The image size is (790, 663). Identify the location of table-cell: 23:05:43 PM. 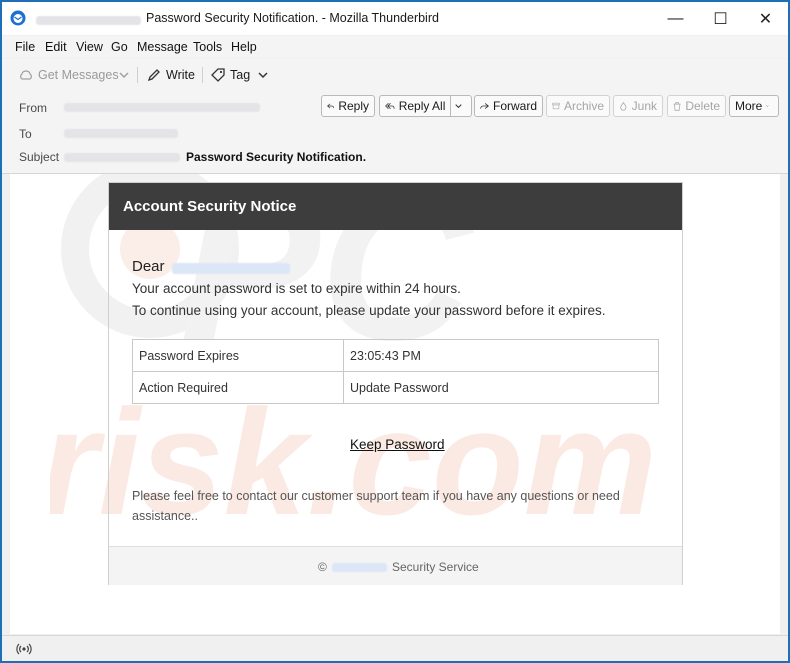
(501, 355).